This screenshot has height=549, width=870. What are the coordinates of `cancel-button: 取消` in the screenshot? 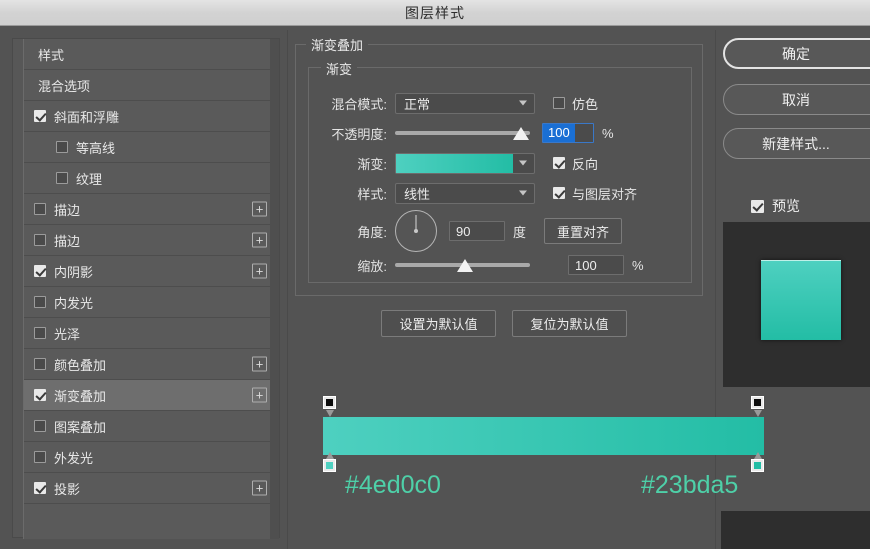 It's located at (796, 99).